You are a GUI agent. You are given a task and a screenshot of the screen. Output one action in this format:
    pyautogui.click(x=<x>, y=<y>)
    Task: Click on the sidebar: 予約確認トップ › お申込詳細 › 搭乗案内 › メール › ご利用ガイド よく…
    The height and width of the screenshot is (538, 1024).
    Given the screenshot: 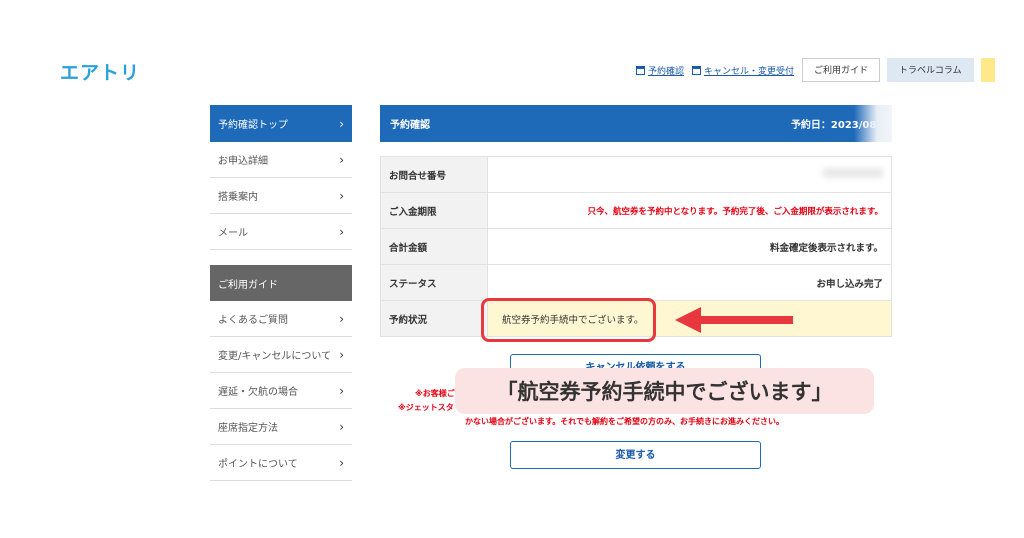 What is the action you would take?
    pyautogui.click(x=281, y=293)
    